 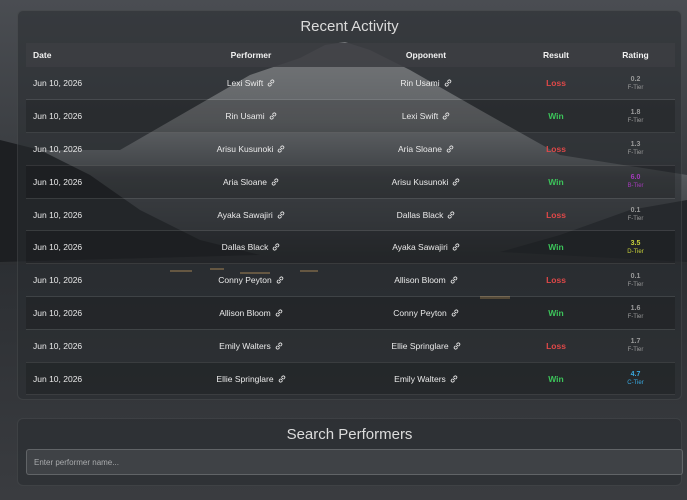 I want to click on search-performers-title: Search Performers, so click(x=349, y=434).